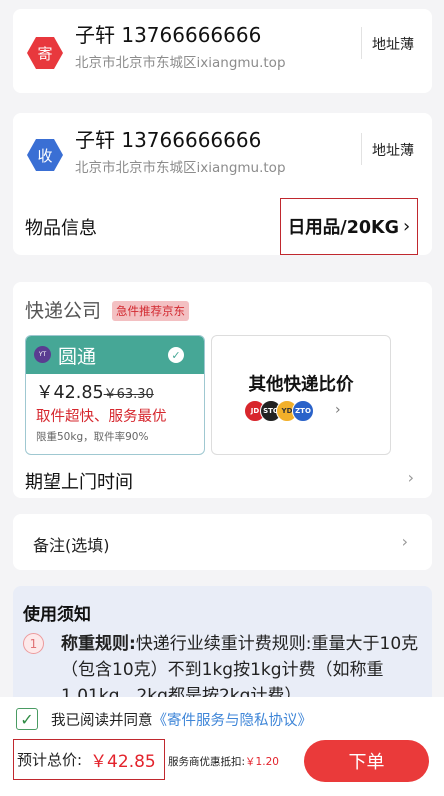  What do you see at coordinates (61, 228) in the screenshot?
I see `goods-label: 物品信息` at bounding box center [61, 228].